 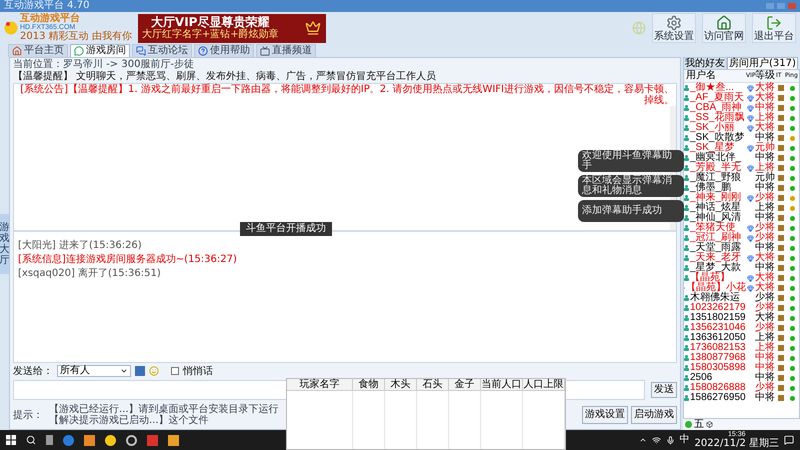 I want to click on user-name: _冠江_刷神, so click(x=716, y=238).